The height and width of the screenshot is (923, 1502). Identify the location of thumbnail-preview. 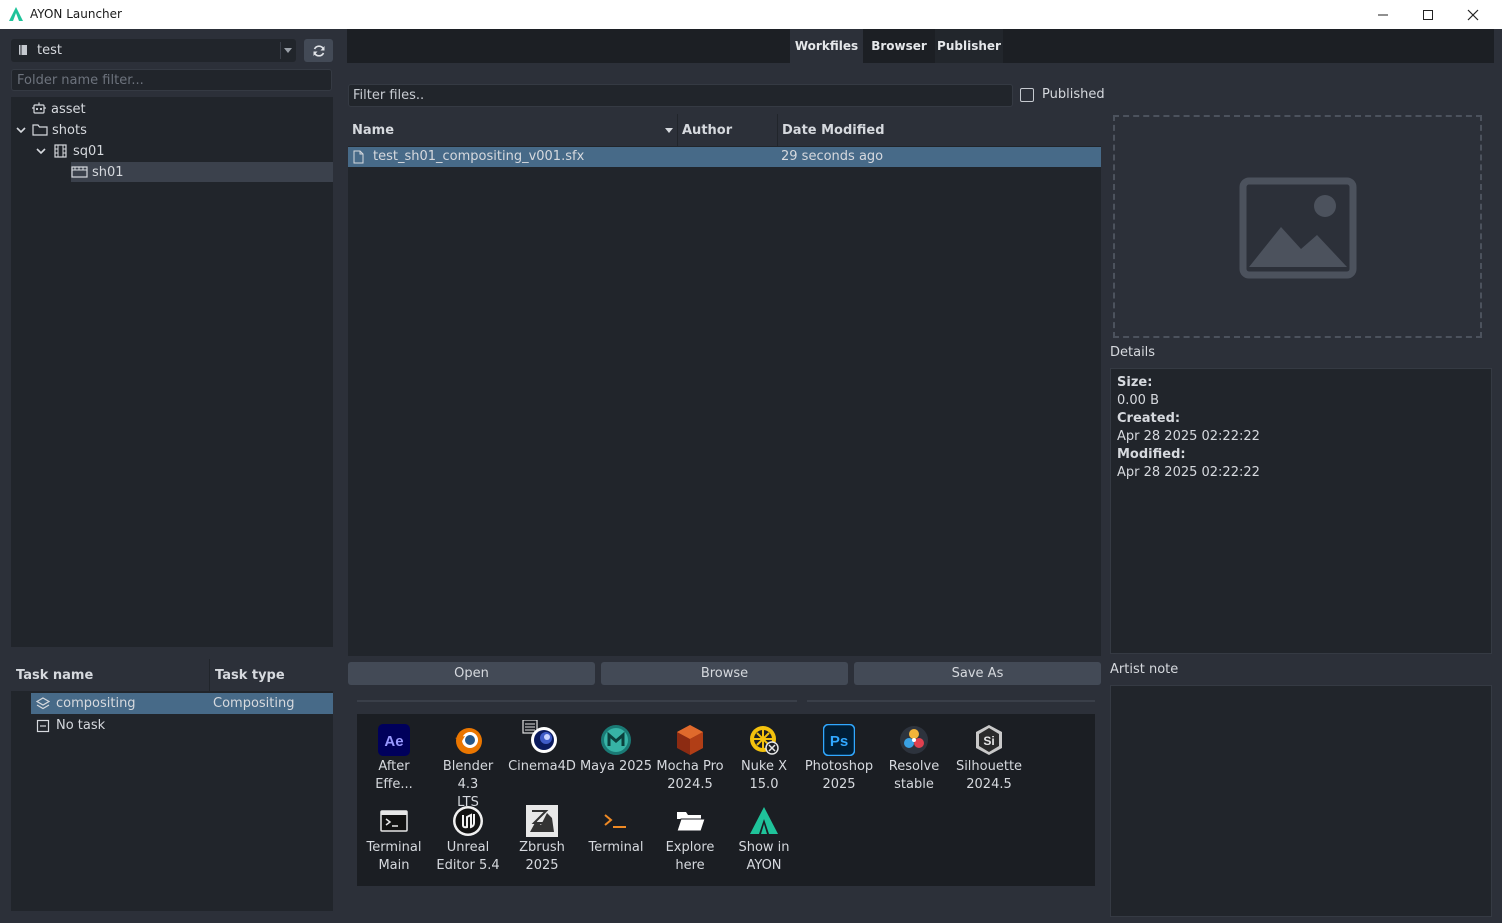
(1297, 226).